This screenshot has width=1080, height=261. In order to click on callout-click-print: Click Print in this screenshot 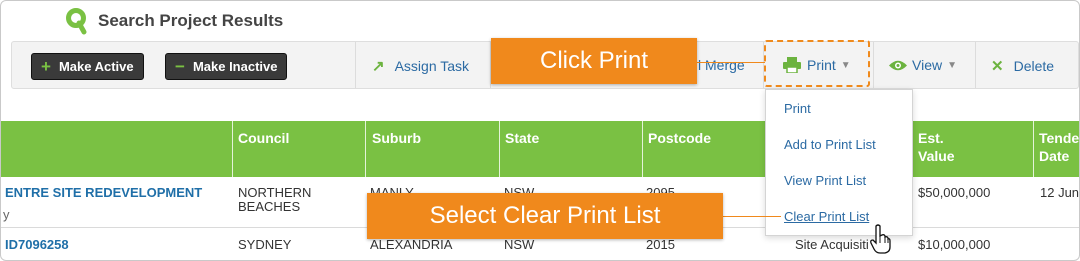, I will do `click(594, 61)`.